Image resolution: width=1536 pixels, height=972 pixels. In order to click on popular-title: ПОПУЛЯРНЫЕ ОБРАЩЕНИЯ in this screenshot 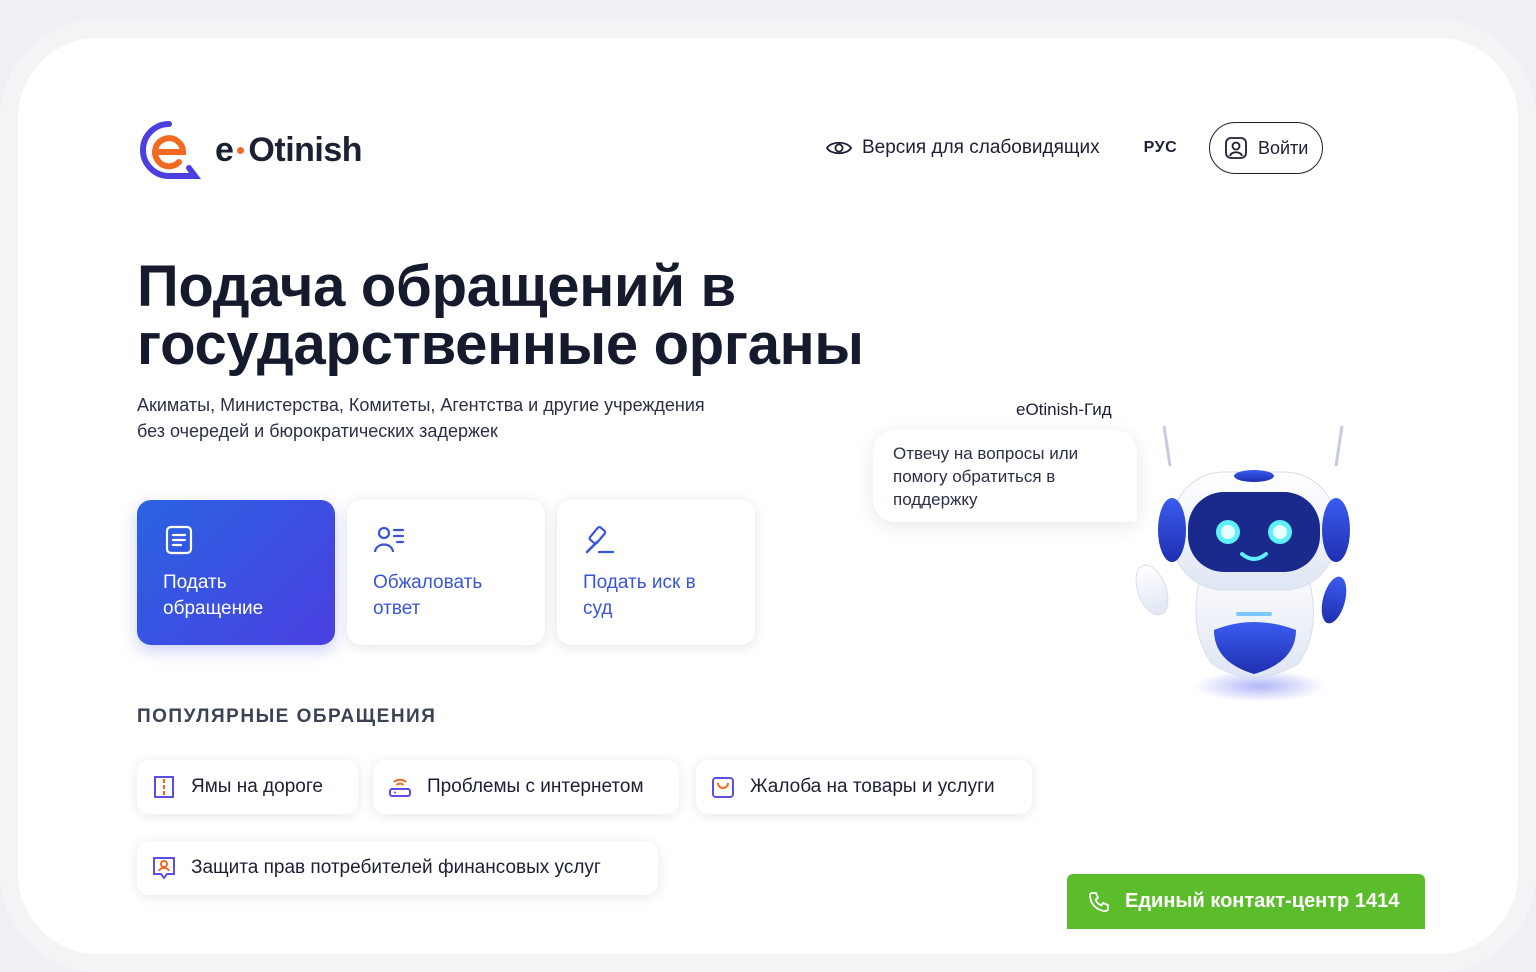, I will do `click(287, 716)`.